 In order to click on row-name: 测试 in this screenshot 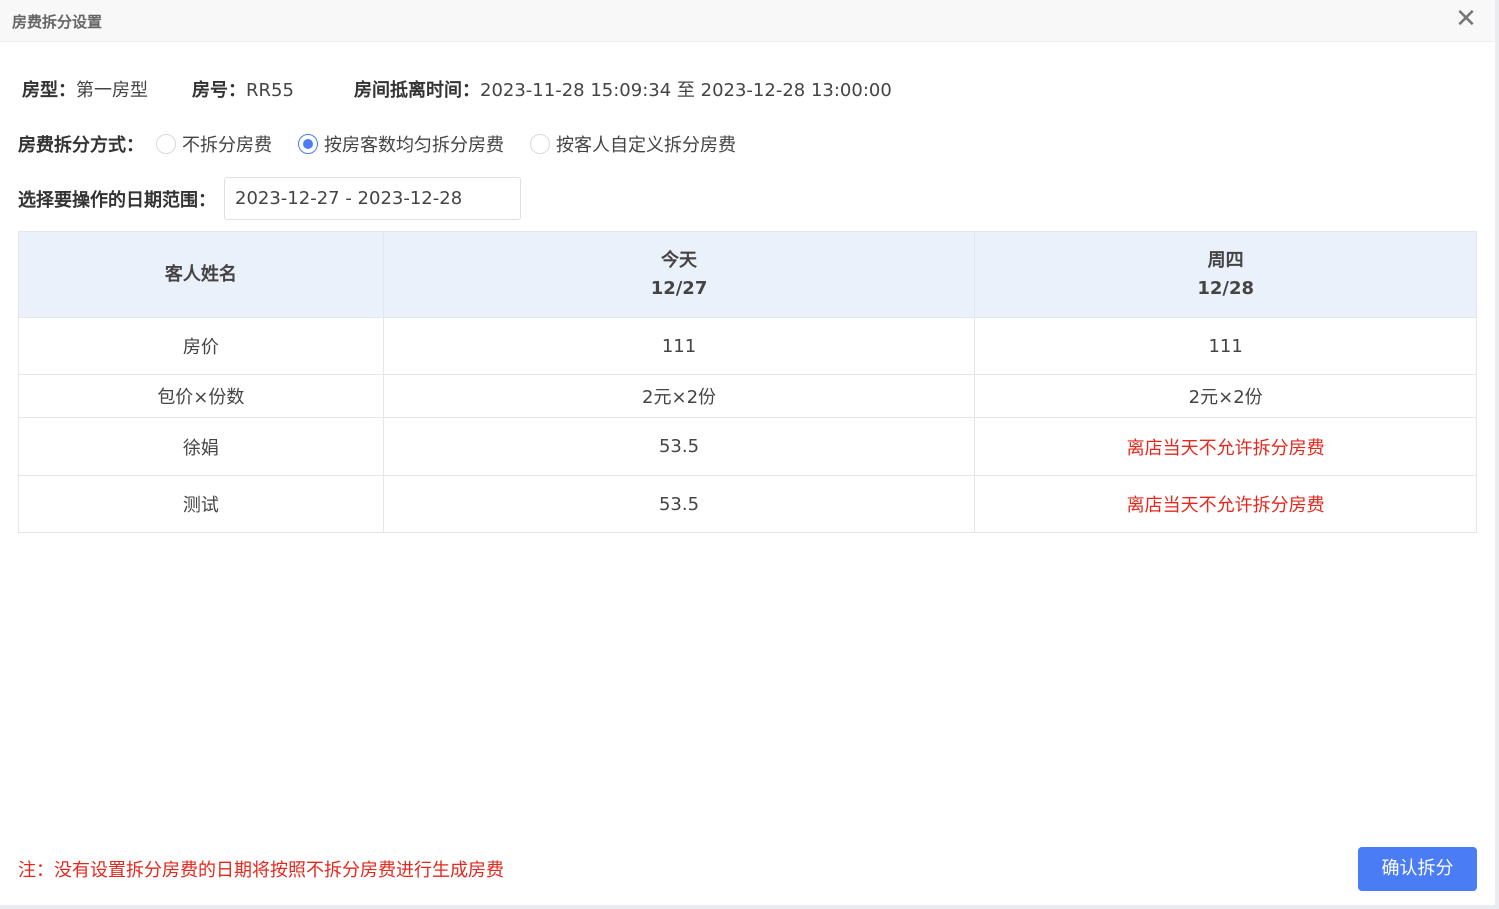, I will do `click(201, 504)`.